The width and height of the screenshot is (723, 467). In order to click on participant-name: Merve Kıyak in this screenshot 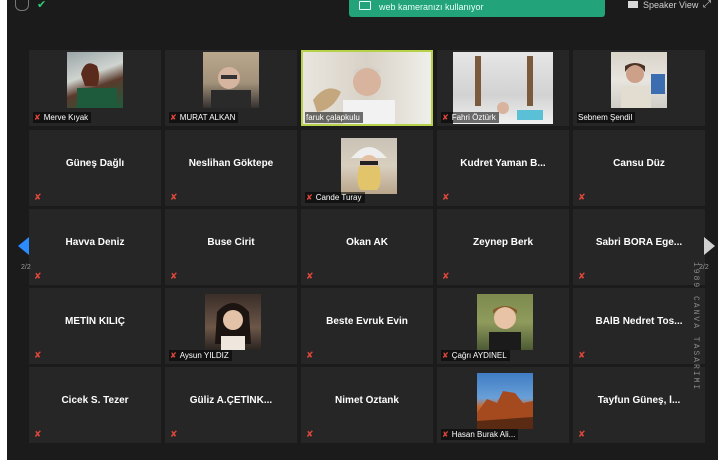, I will do `click(66, 117)`.